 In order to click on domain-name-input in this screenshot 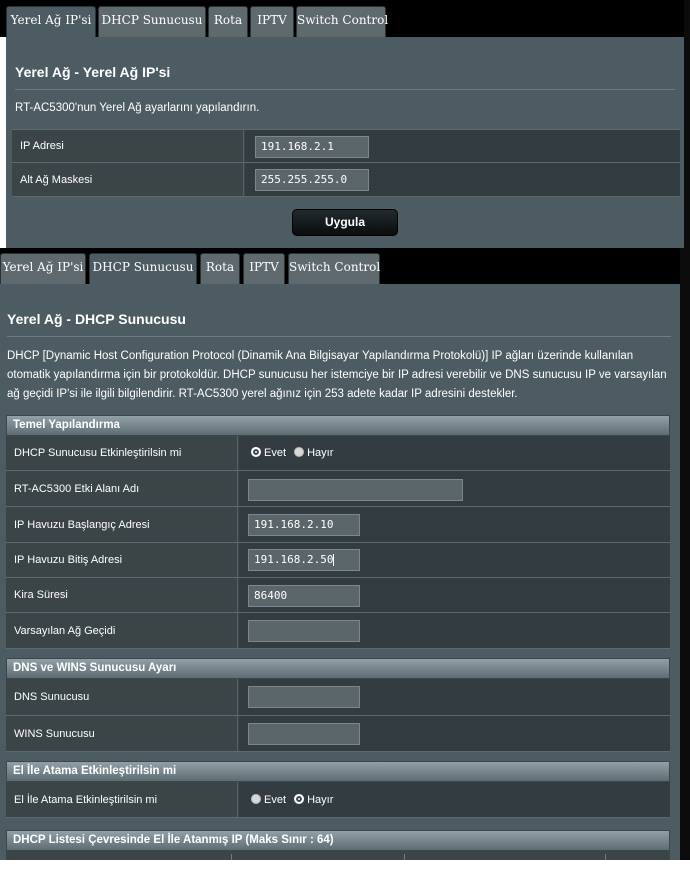, I will do `click(355, 490)`.